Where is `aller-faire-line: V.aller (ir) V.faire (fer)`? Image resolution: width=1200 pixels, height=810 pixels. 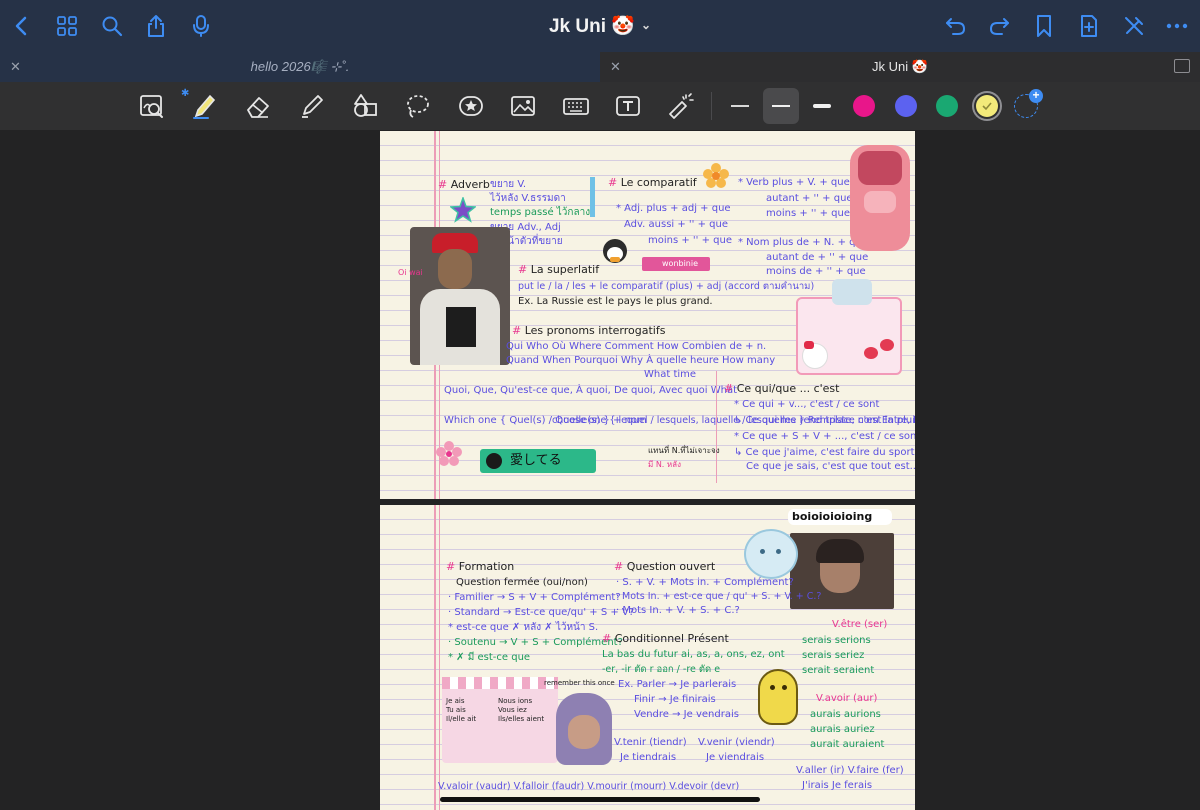 aller-faire-line: V.aller (ir) V.faire (fer) is located at coordinates (850, 770).